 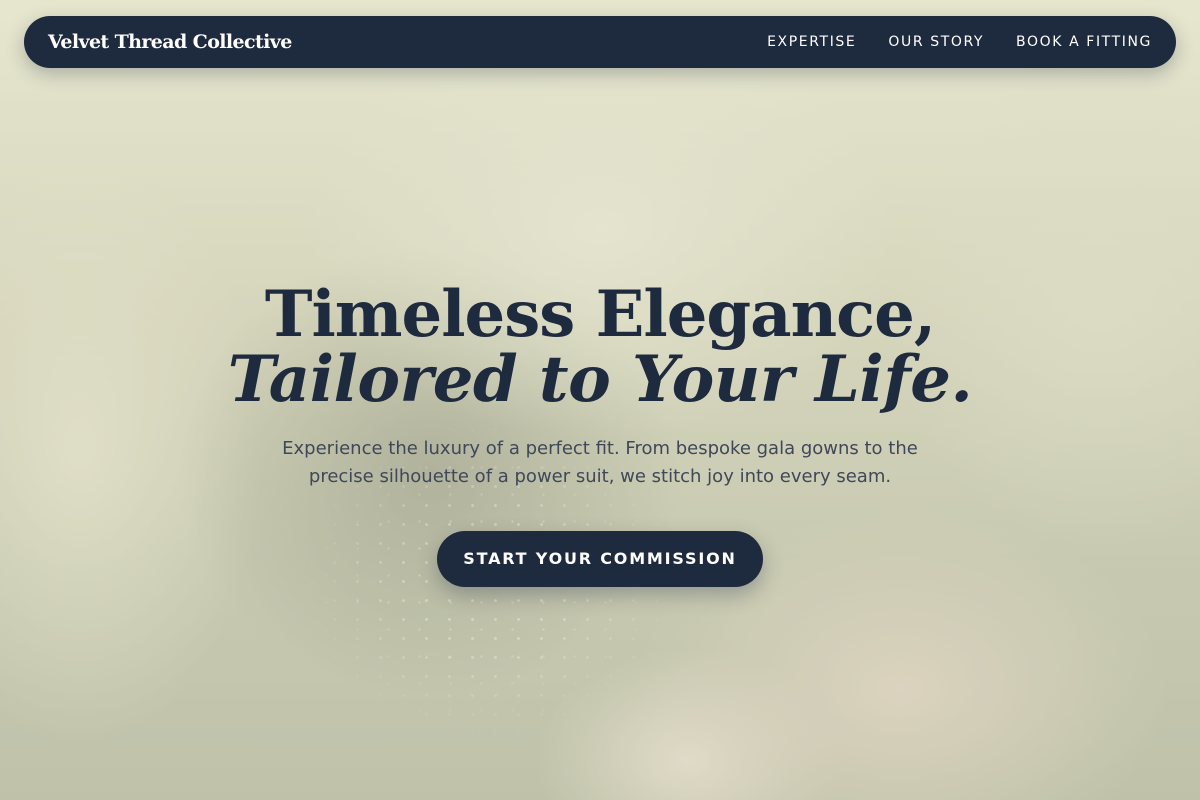 What do you see at coordinates (1084, 42) in the screenshot?
I see `nav-link-book-a-fitting: BOOK A FITTING` at bounding box center [1084, 42].